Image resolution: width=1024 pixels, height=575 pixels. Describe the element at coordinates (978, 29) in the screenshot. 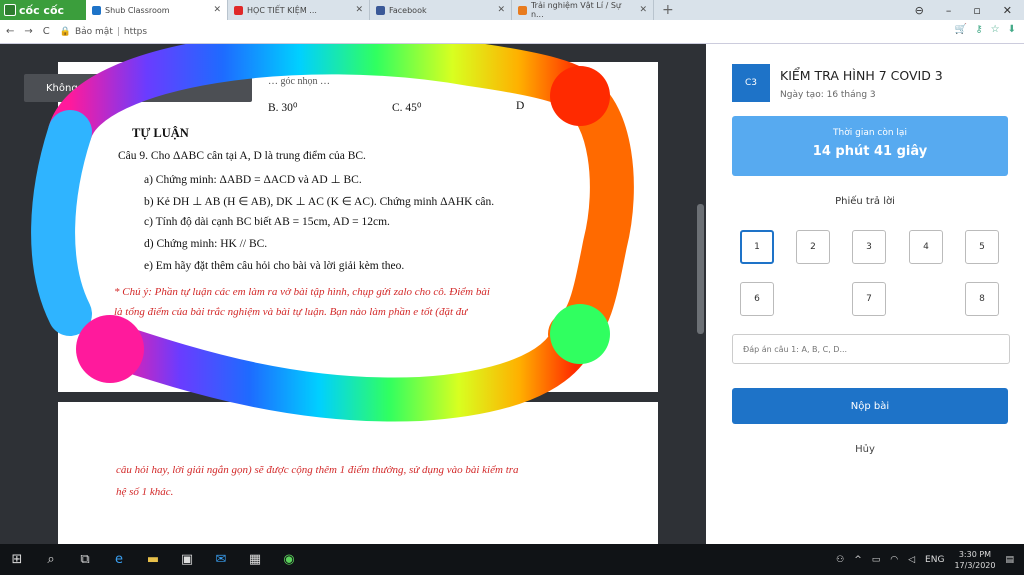

I see `key-icon: ⚷` at that location.